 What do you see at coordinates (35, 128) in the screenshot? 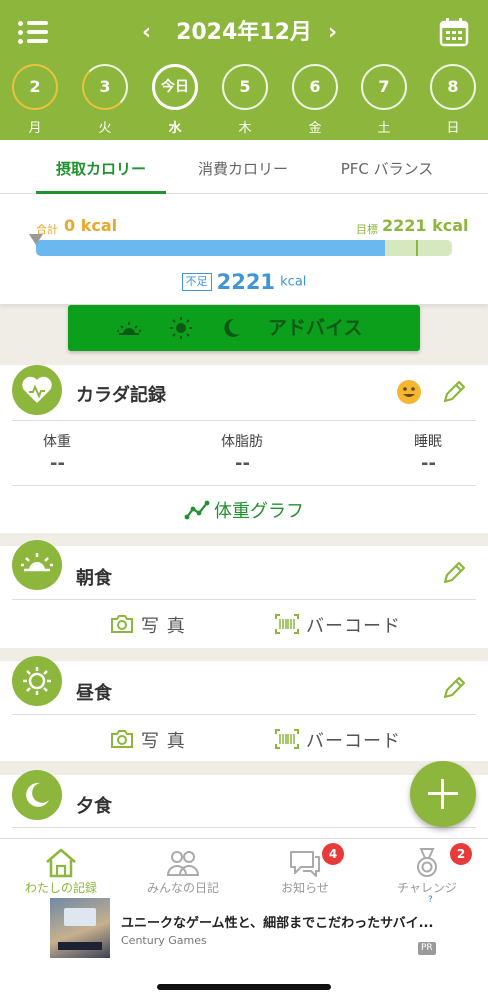
I see `day-weekday: 月` at bounding box center [35, 128].